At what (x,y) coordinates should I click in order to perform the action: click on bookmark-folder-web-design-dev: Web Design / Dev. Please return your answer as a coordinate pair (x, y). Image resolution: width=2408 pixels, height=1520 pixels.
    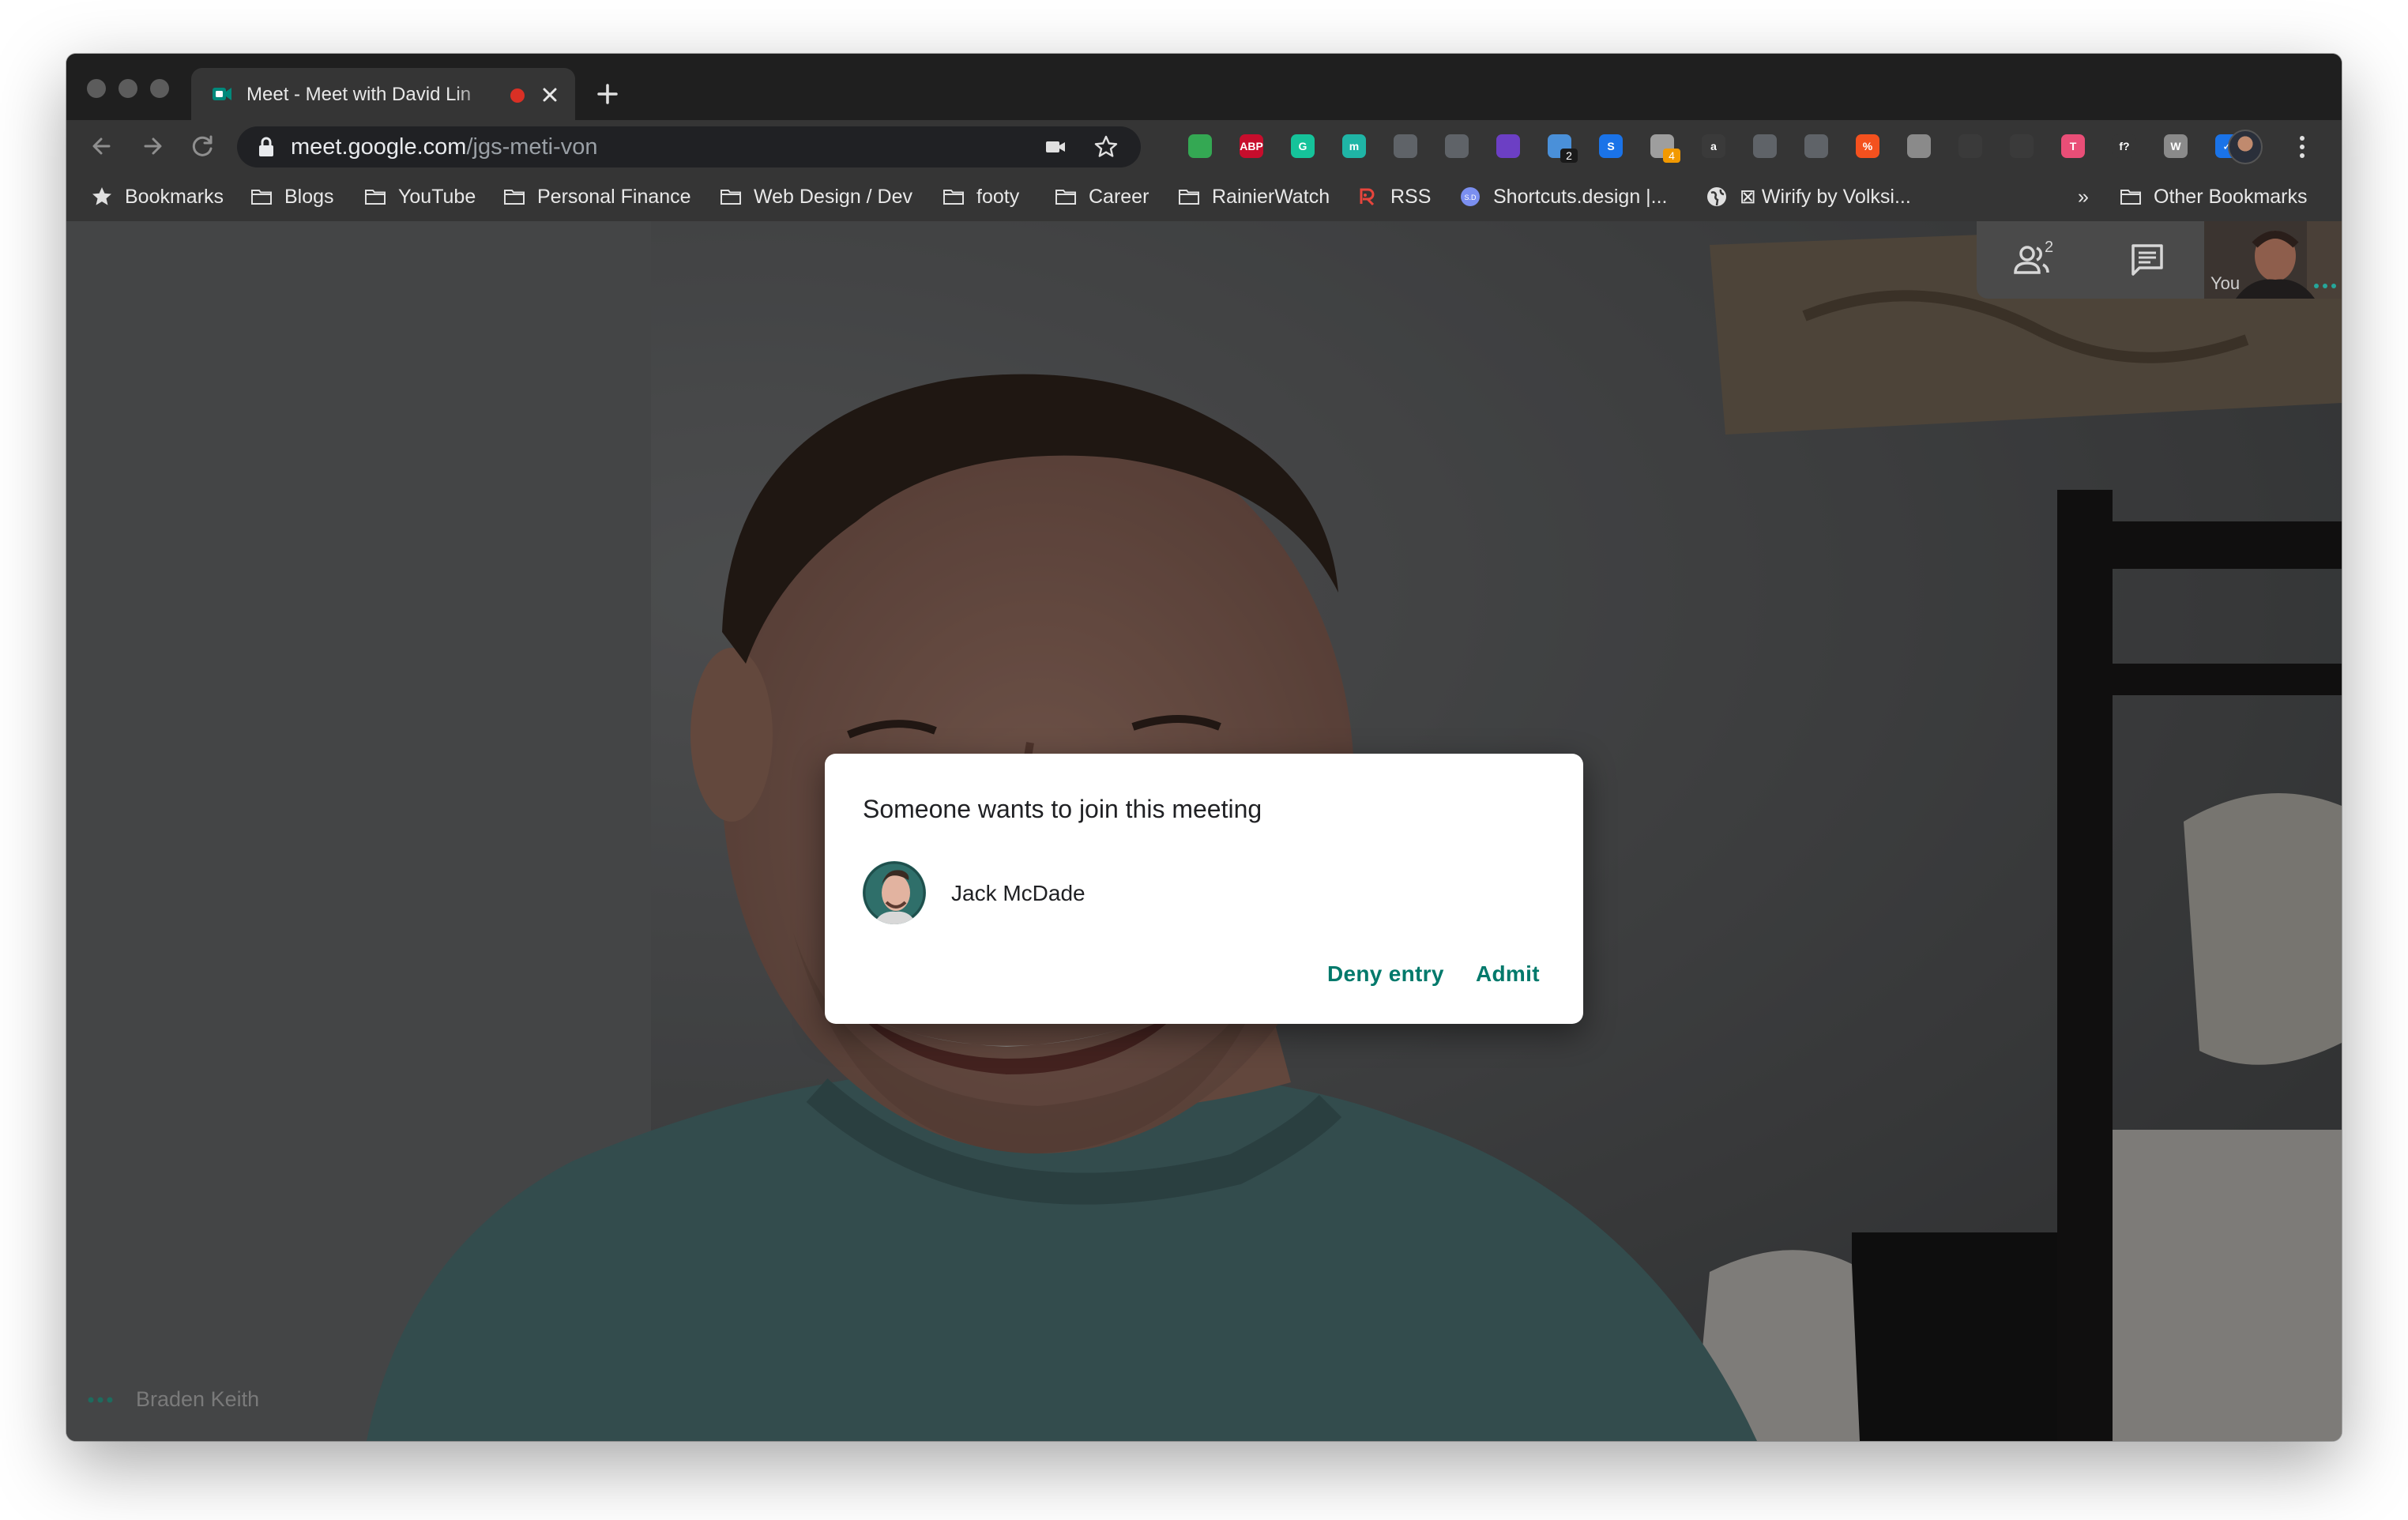
    Looking at the image, I should click on (815, 197).